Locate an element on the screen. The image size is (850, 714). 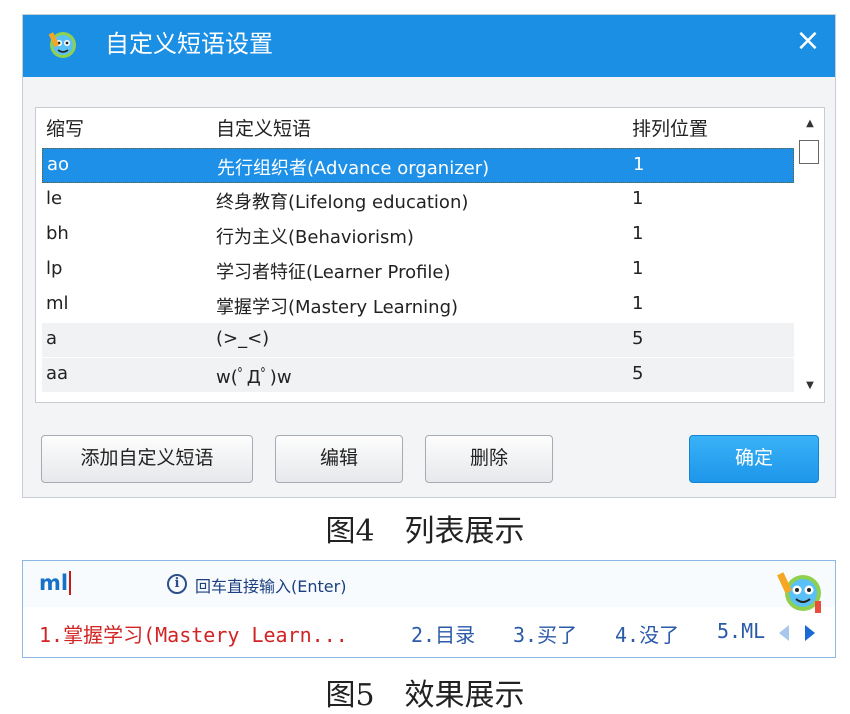
cell-abbr: aa is located at coordinates (57, 373).